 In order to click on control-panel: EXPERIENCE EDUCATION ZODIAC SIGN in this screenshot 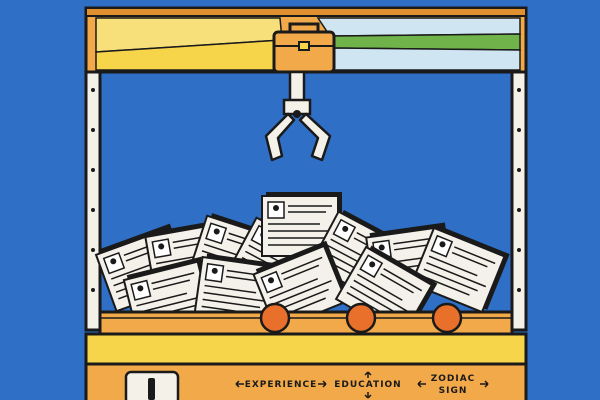, I will do `click(306, 366)`.